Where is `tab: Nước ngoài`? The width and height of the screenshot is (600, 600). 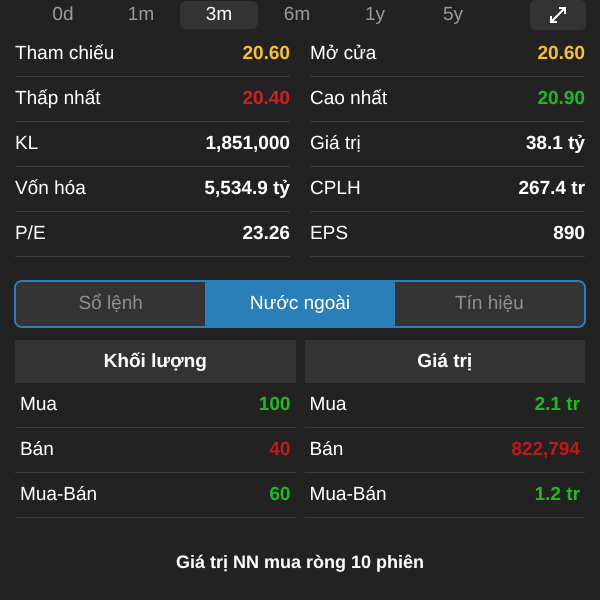 tab: Nước ngoài is located at coordinates (300, 304).